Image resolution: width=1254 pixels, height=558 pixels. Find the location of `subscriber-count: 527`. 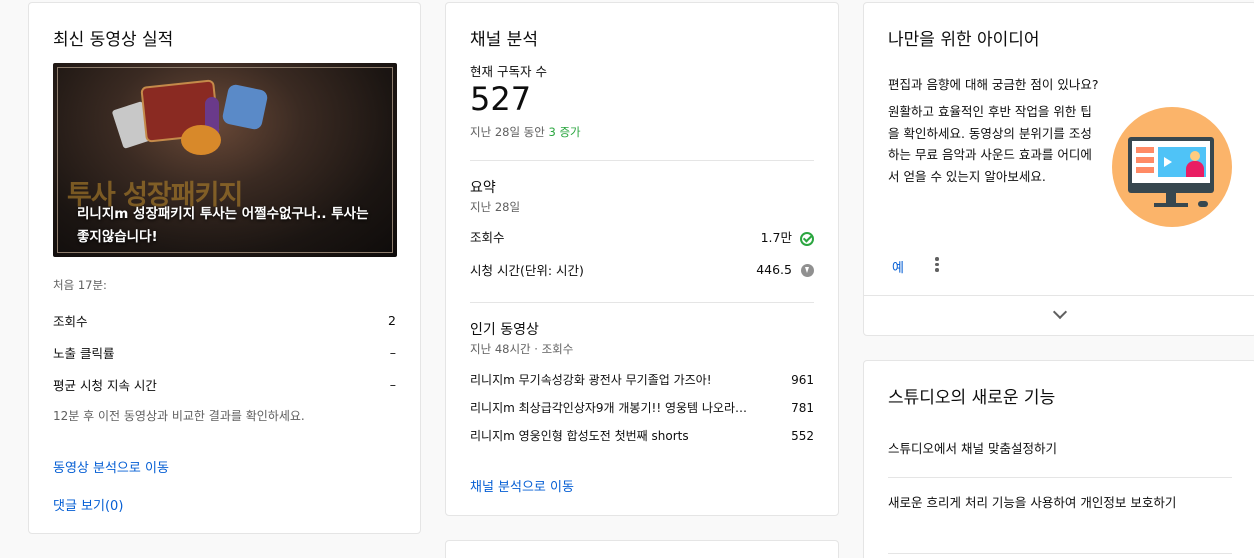

subscriber-count: 527 is located at coordinates (501, 99).